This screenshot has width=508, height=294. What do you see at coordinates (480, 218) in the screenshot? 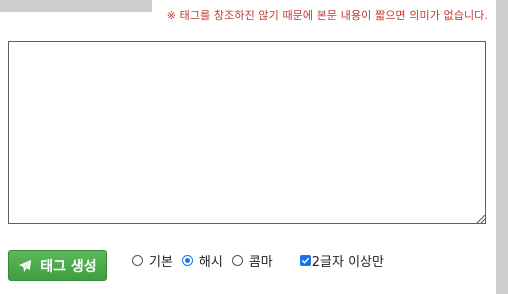
I see `resize-grip-icon` at bounding box center [480, 218].